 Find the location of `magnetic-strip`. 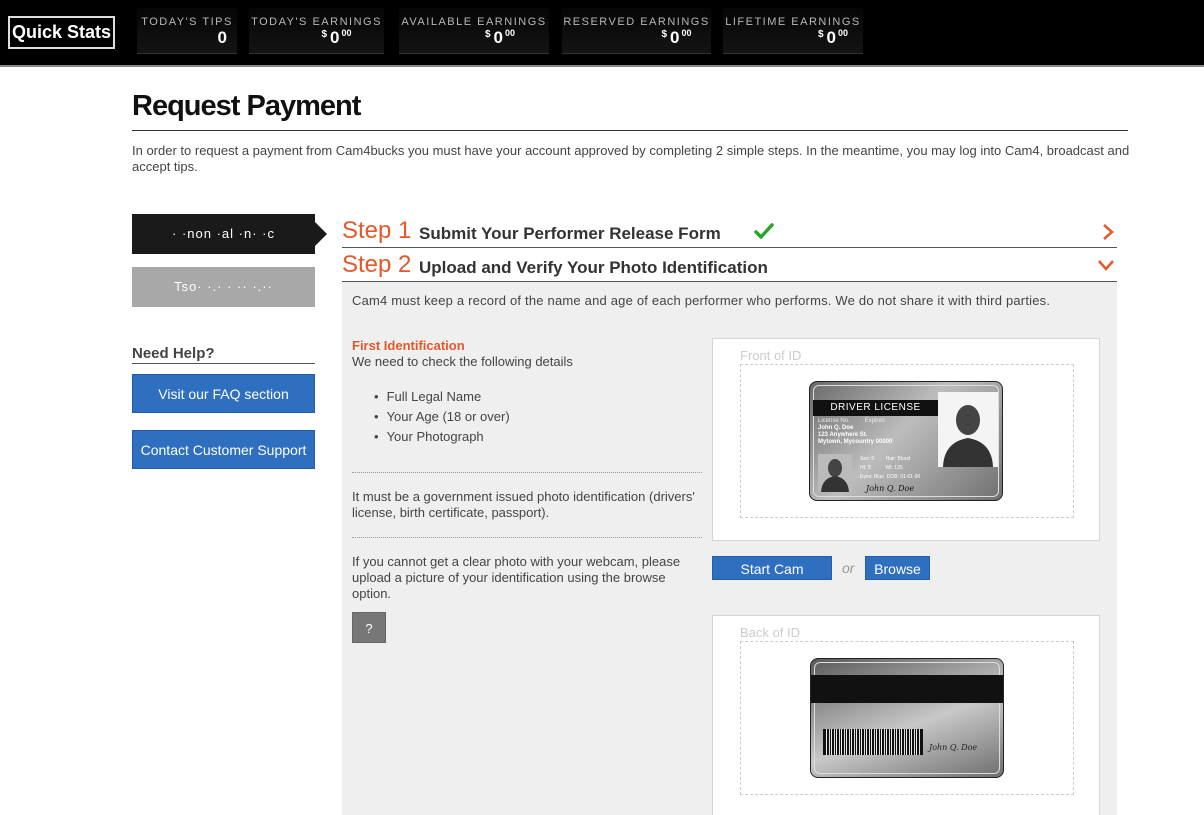

magnetic-strip is located at coordinates (907, 689).